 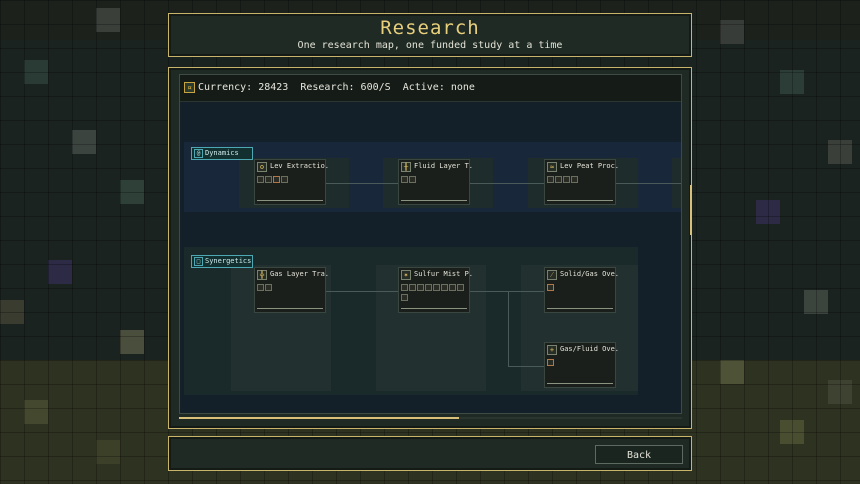 What do you see at coordinates (319, 418) in the screenshot?
I see `horizontal-scroll-thumb` at bounding box center [319, 418].